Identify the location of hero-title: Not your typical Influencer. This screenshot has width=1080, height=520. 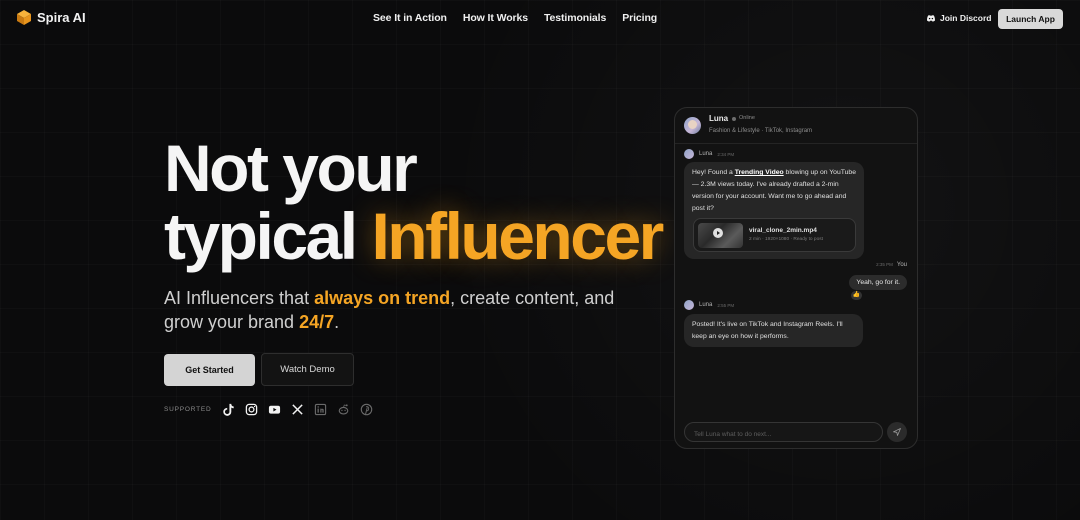
(414, 202).